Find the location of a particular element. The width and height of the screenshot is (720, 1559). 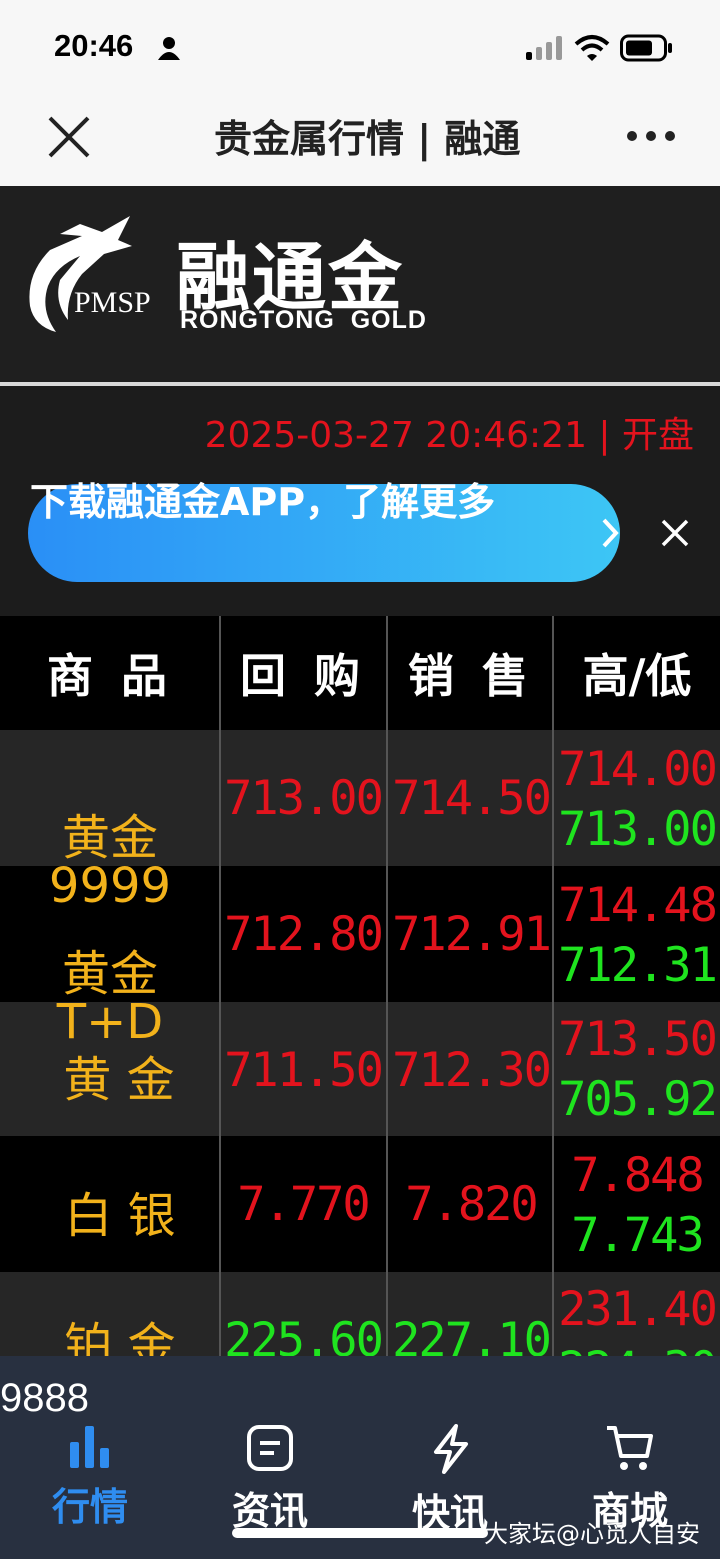

lightning-icon is located at coordinates (451, 1449).